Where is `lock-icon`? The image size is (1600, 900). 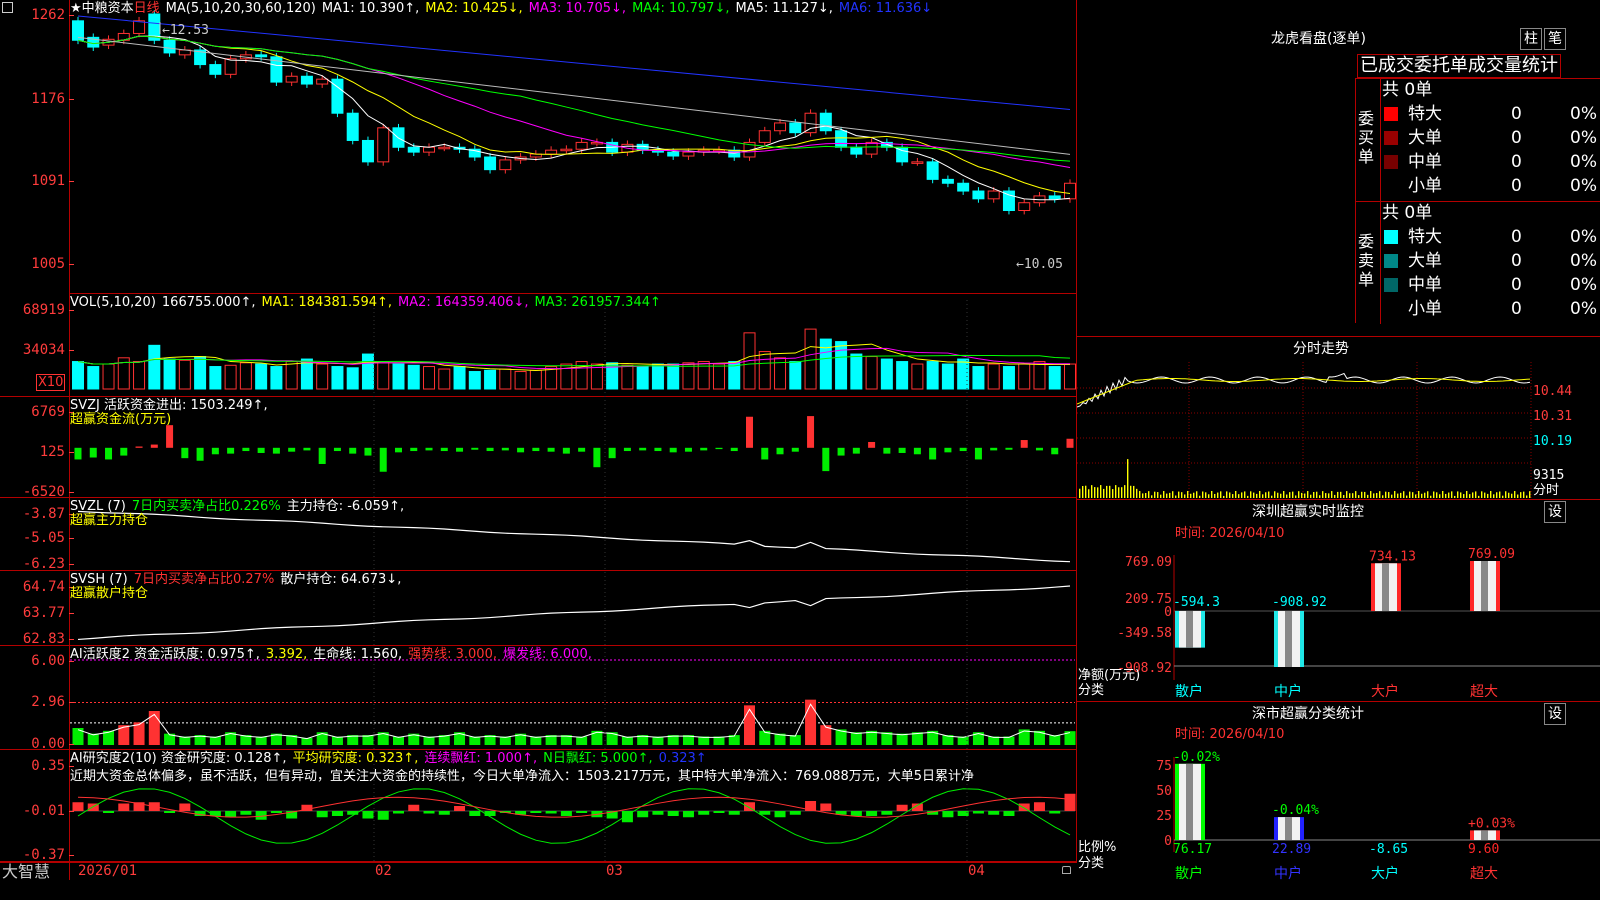 lock-icon is located at coordinates (1066, 870).